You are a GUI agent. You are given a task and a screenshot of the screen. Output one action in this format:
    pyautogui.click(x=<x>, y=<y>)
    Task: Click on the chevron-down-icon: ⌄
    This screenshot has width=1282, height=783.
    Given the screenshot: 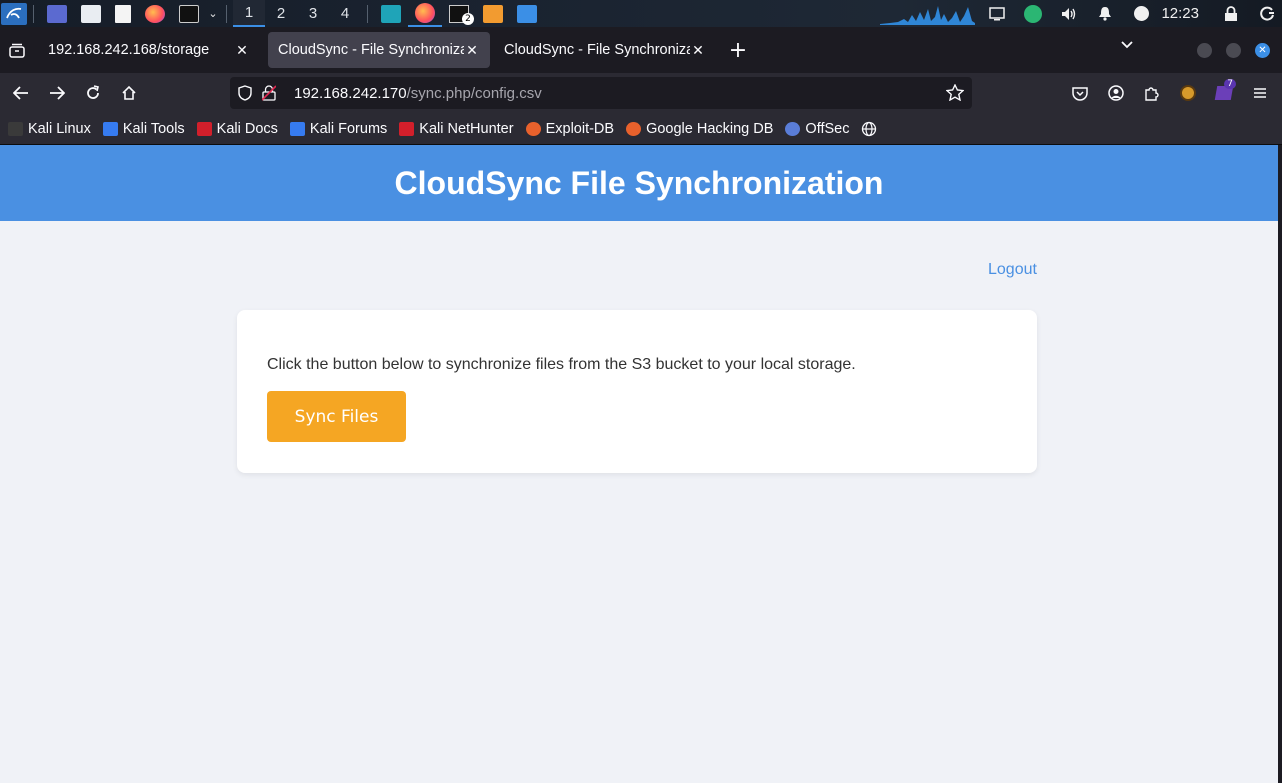 What is the action you would take?
    pyautogui.click(x=213, y=13)
    